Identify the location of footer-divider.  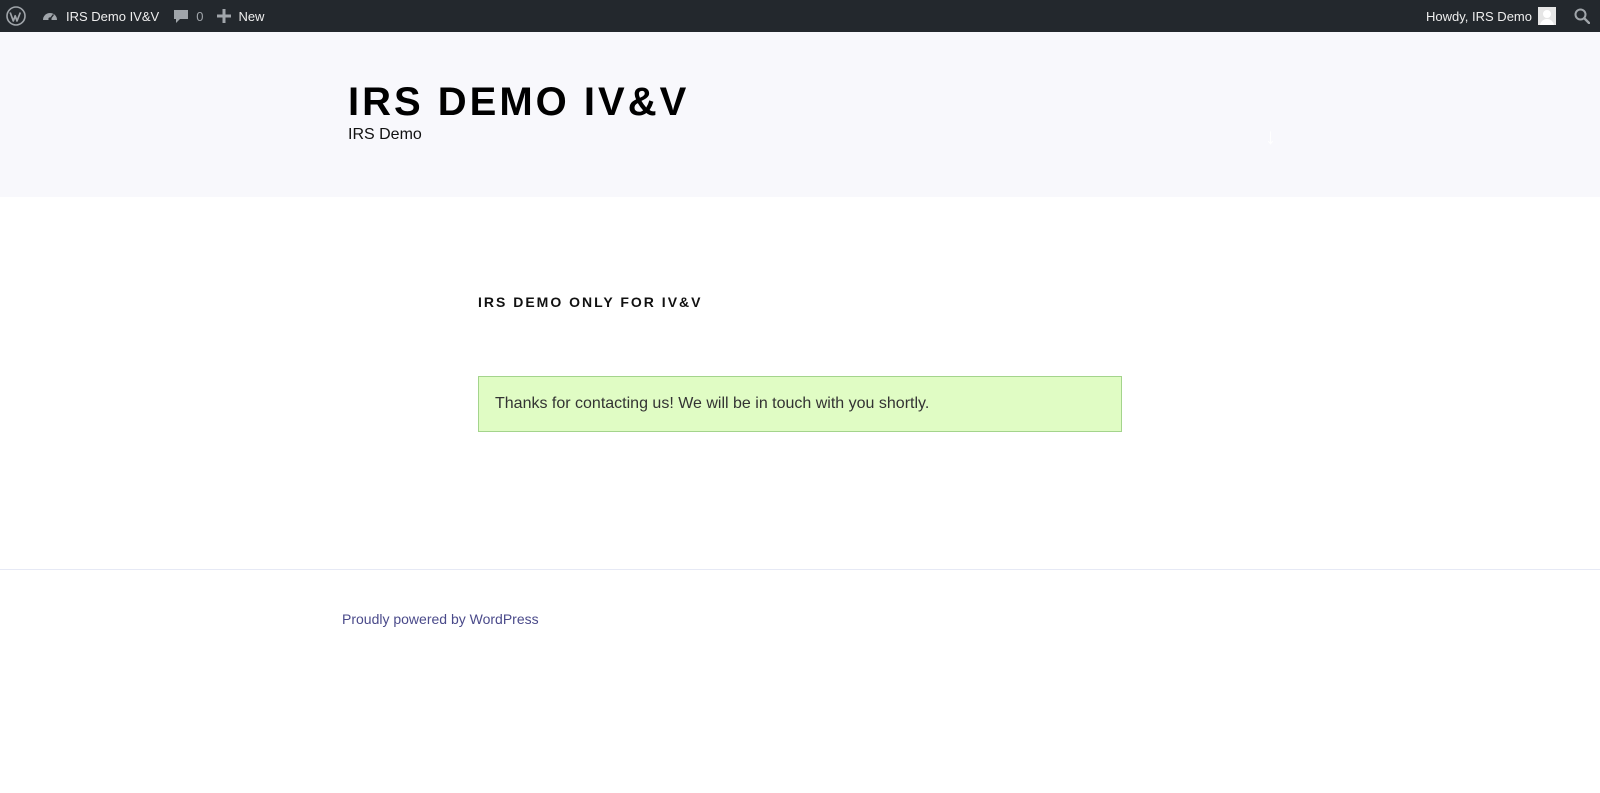
(800, 569).